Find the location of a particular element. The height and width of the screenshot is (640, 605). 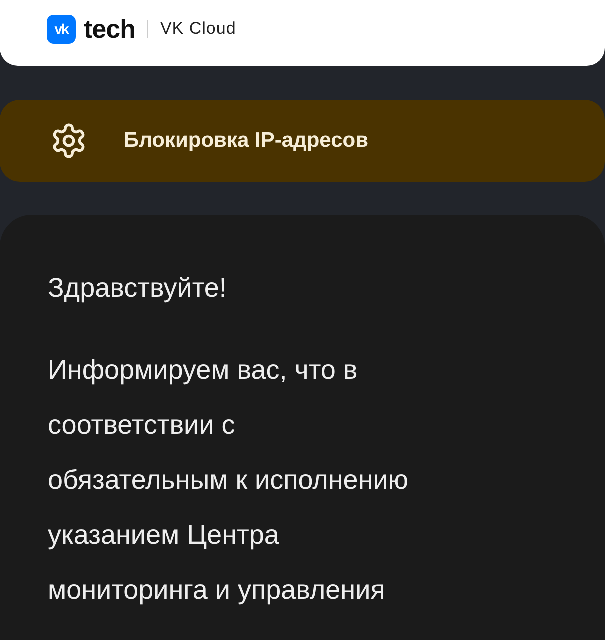

product-name: VK Cloud is located at coordinates (198, 29).